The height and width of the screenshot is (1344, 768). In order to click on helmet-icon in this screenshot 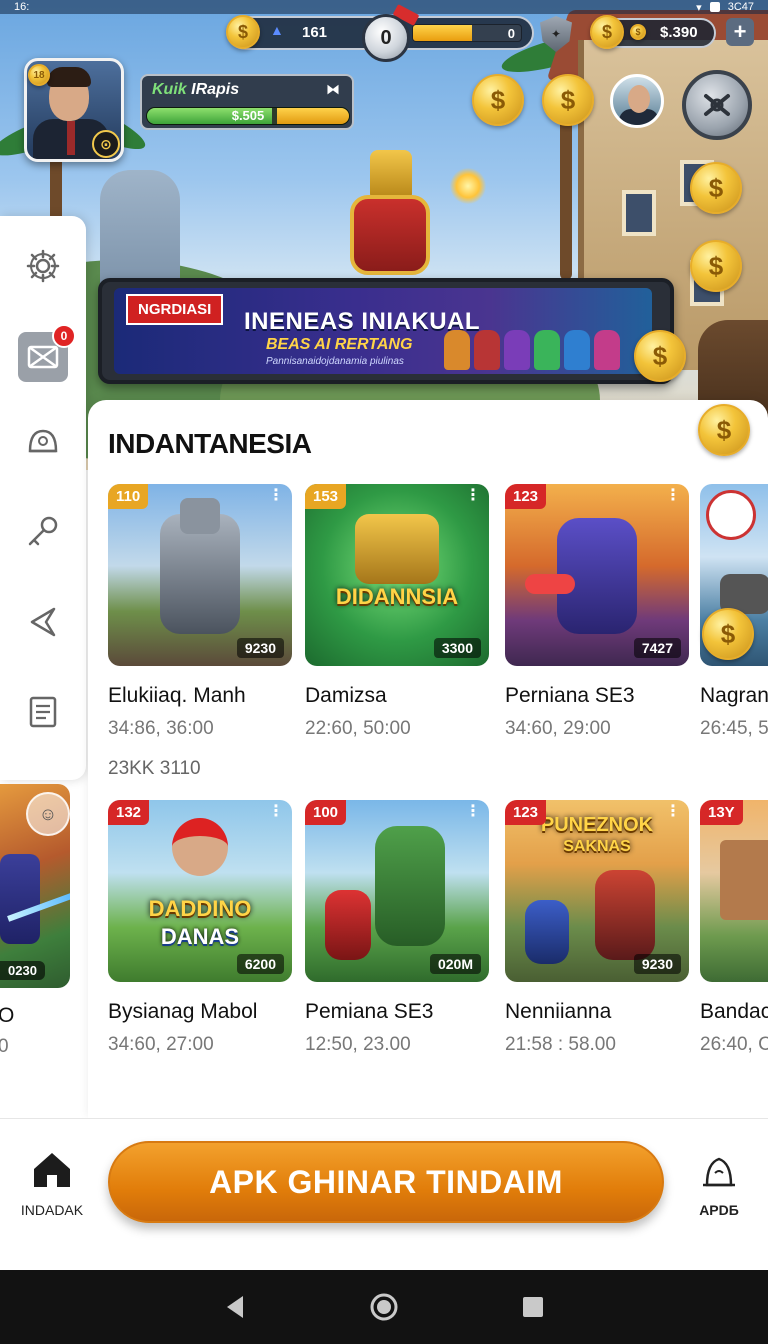, I will do `click(43, 441)`.